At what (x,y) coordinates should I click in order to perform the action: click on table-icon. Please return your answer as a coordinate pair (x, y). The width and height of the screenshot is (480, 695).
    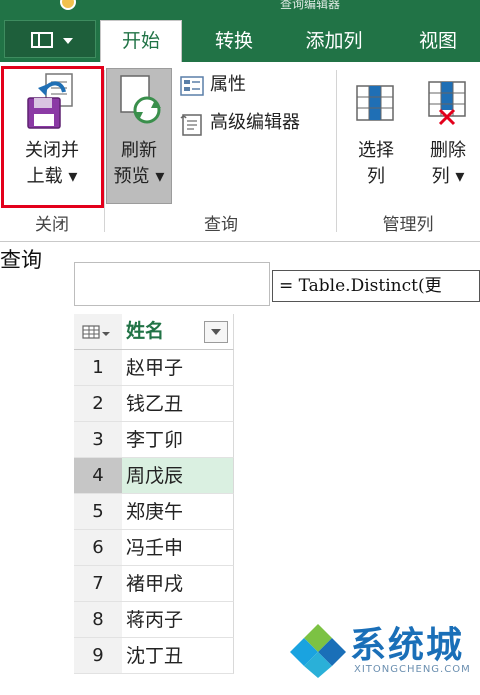
    Looking at the image, I should click on (96, 332).